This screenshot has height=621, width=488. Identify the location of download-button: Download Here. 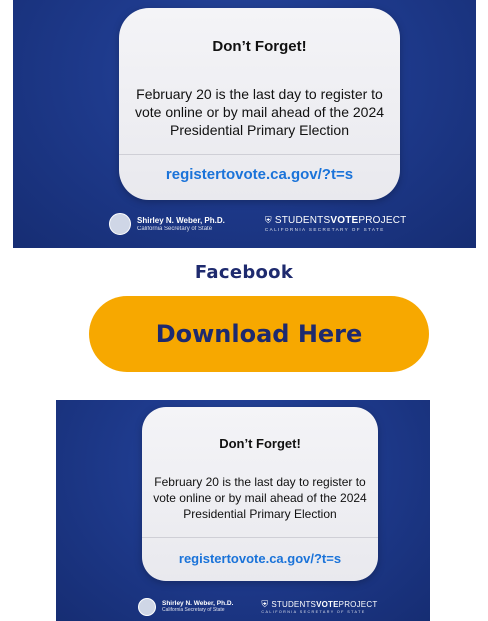
(259, 334).